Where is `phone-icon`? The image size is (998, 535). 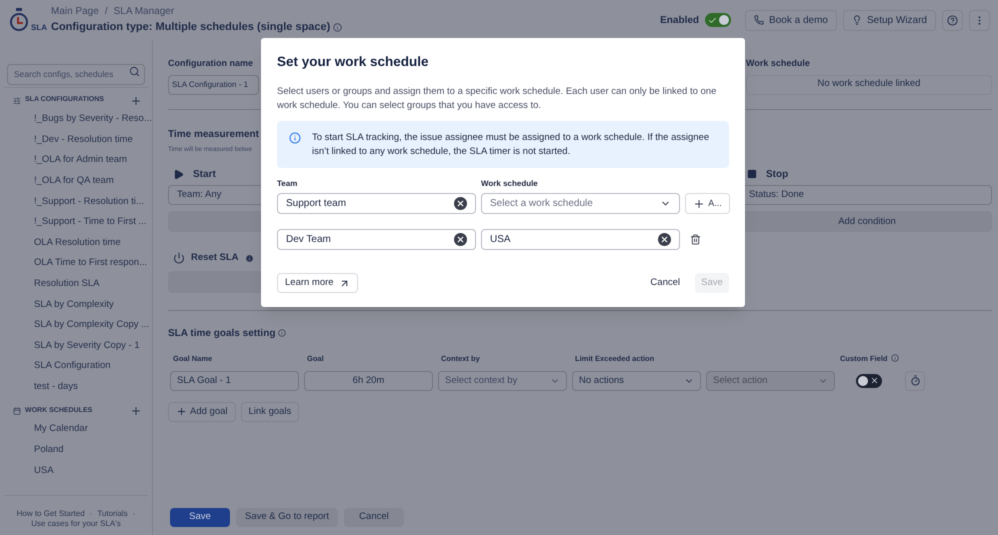
phone-icon is located at coordinates (759, 20).